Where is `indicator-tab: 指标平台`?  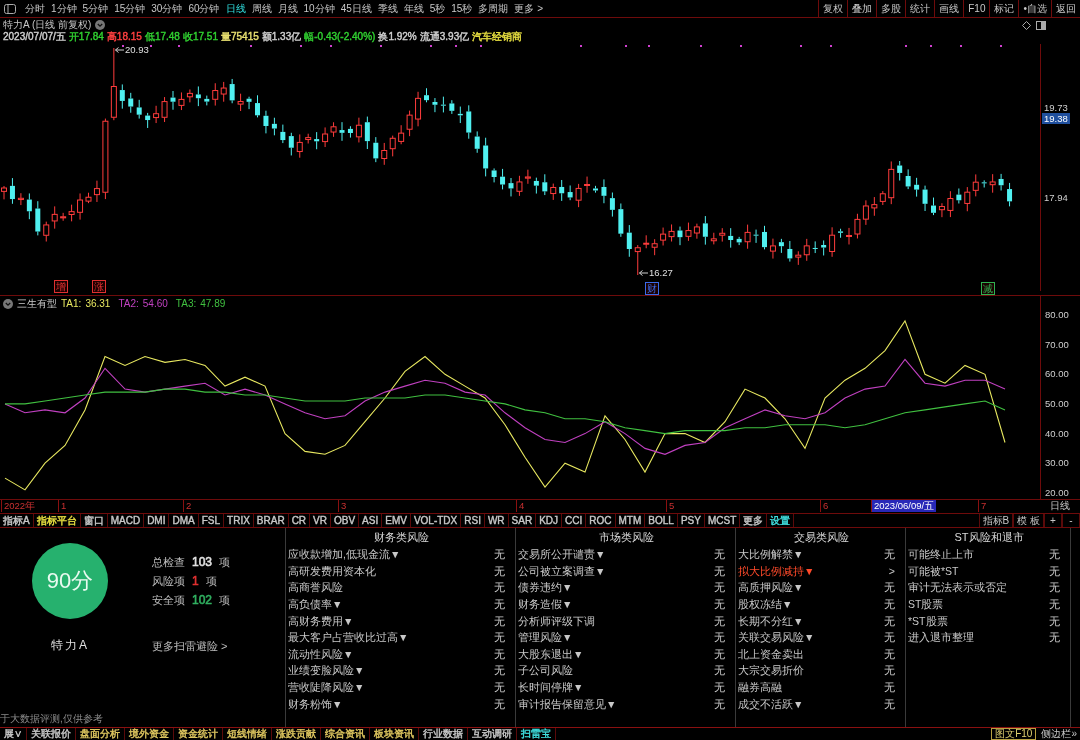
indicator-tab: 指标平台 is located at coordinates (57, 520).